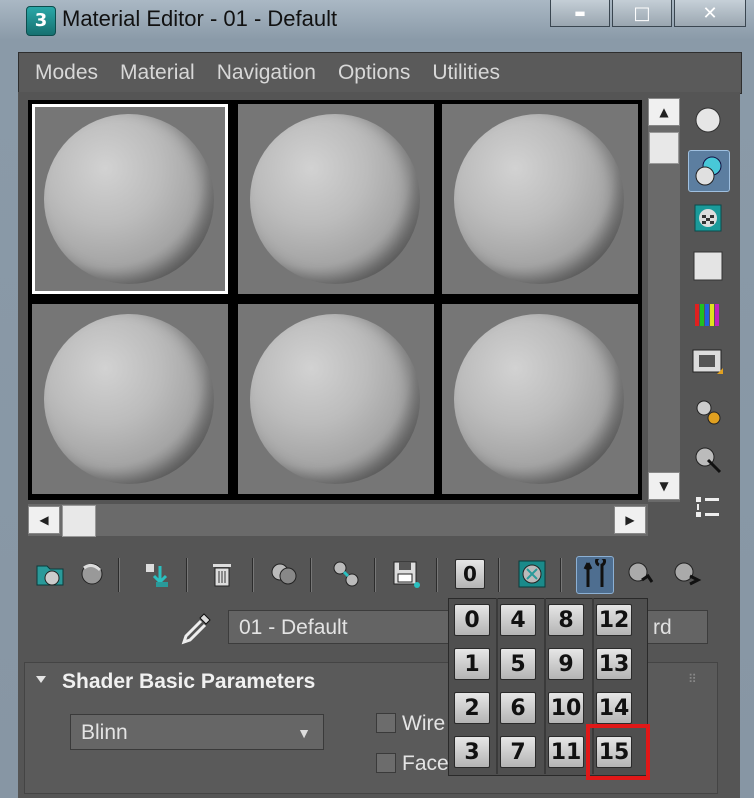  Describe the element at coordinates (44, 520) in the screenshot. I see `scroll-left-button: ◀` at that location.